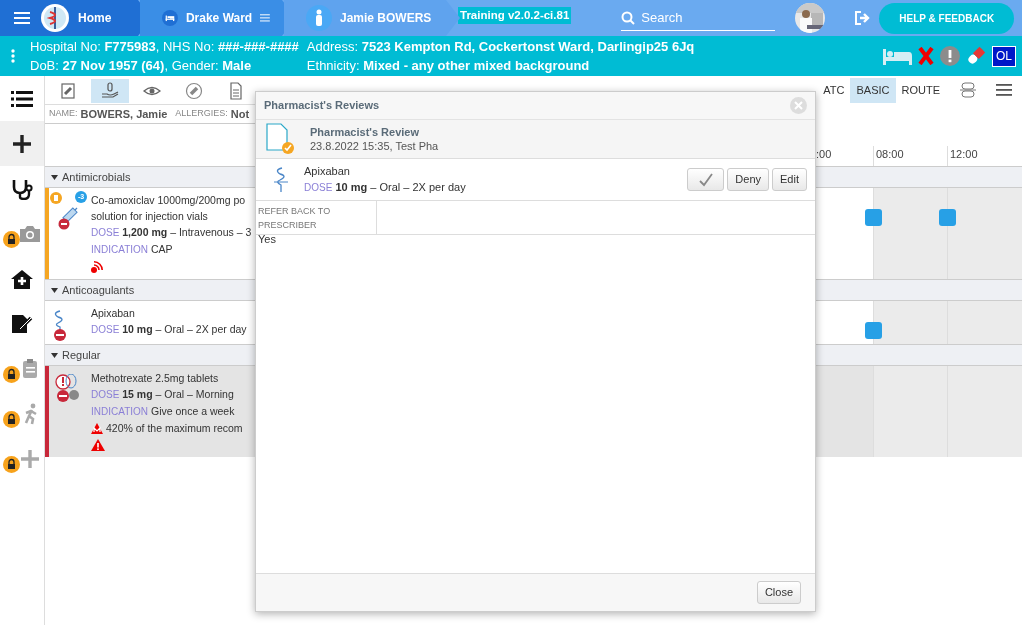 Image resolution: width=1022 pixels, height=625 pixels. What do you see at coordinates (155, 378) in the screenshot?
I see `medication-name: Methotrexate 2.5mg tablets` at bounding box center [155, 378].